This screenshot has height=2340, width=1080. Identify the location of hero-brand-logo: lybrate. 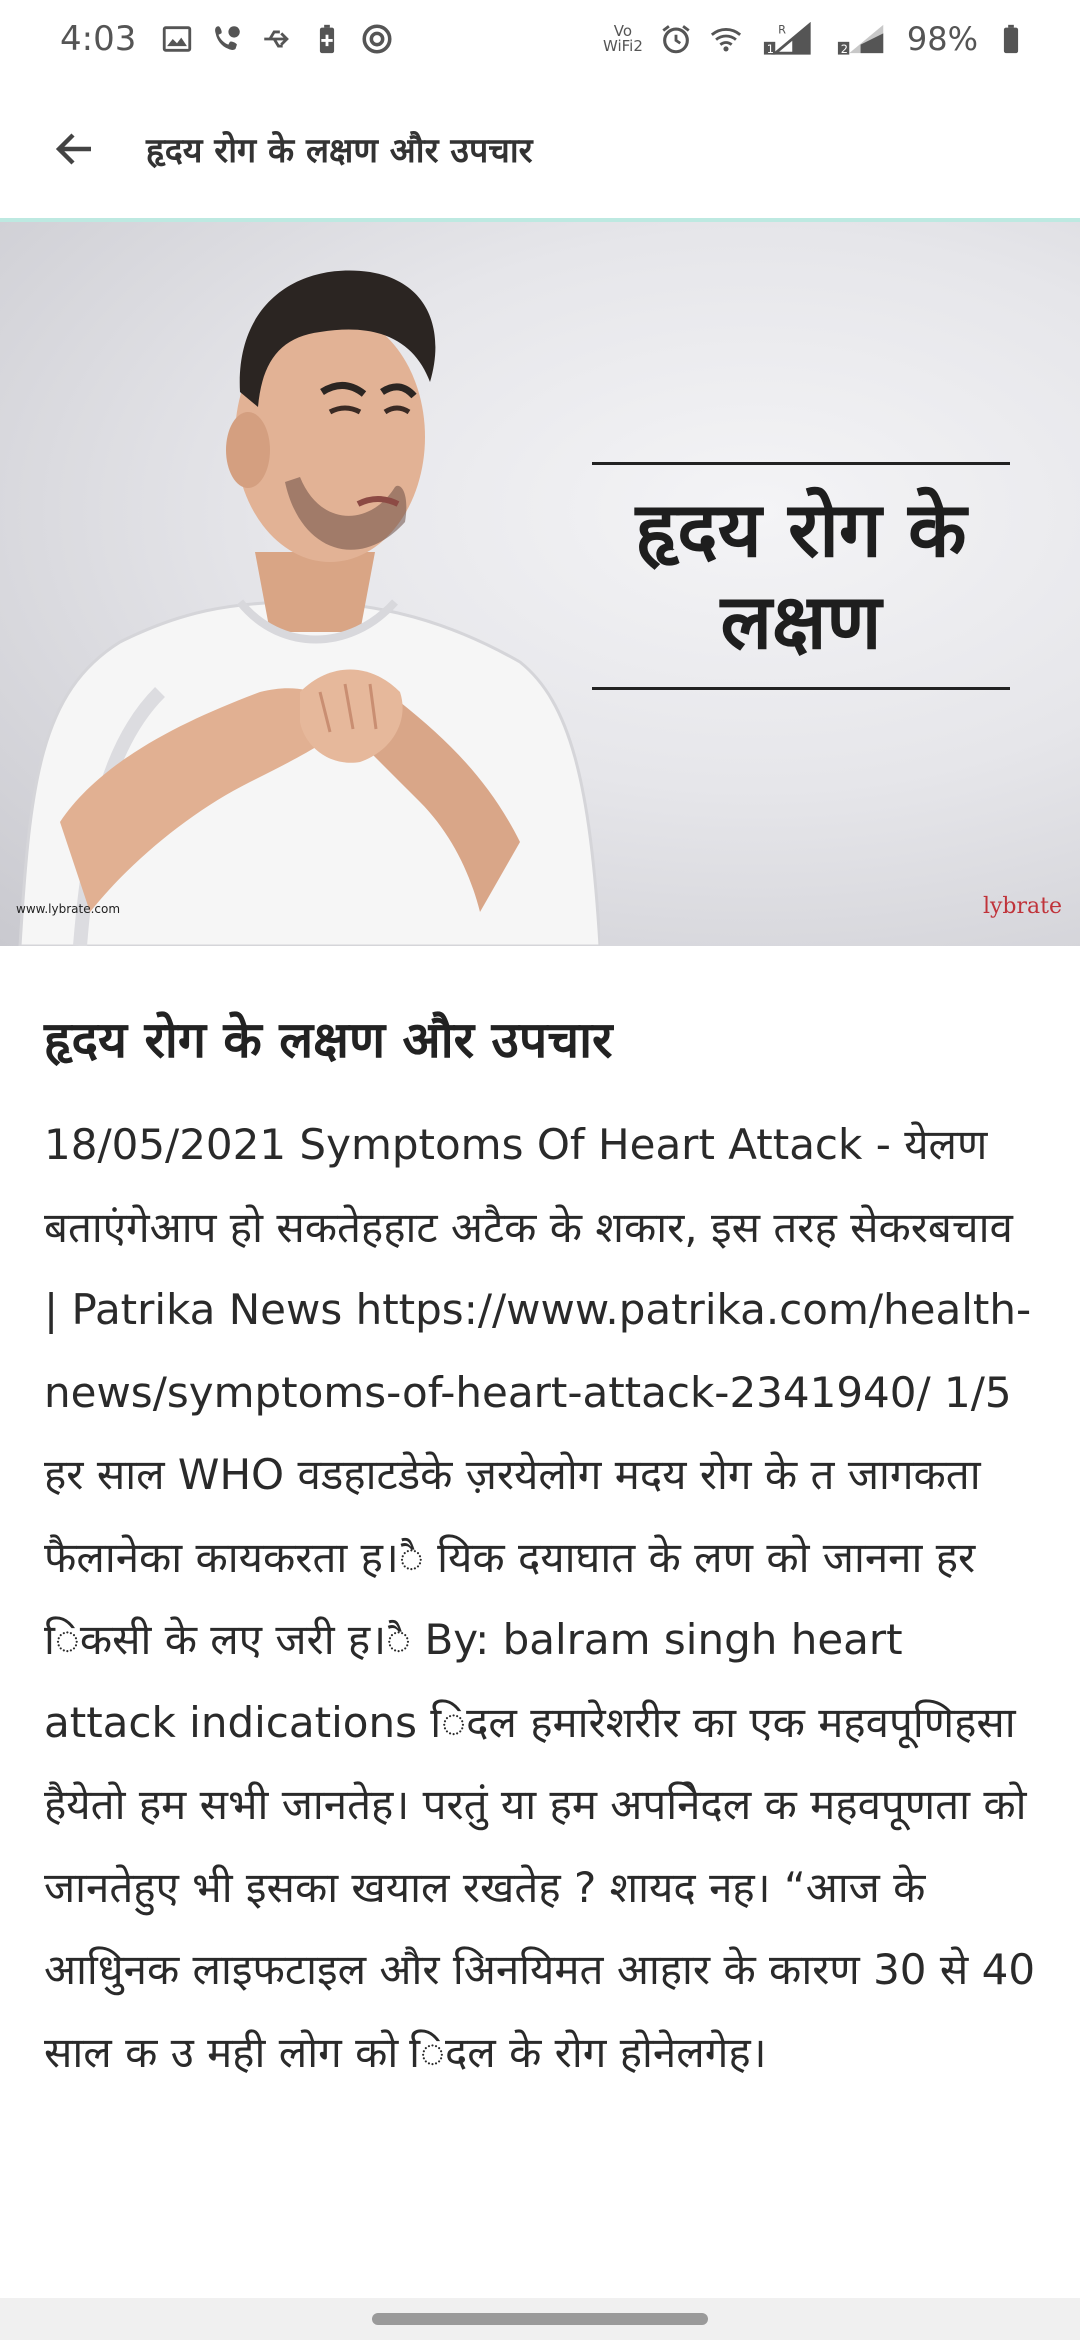
(1022, 906).